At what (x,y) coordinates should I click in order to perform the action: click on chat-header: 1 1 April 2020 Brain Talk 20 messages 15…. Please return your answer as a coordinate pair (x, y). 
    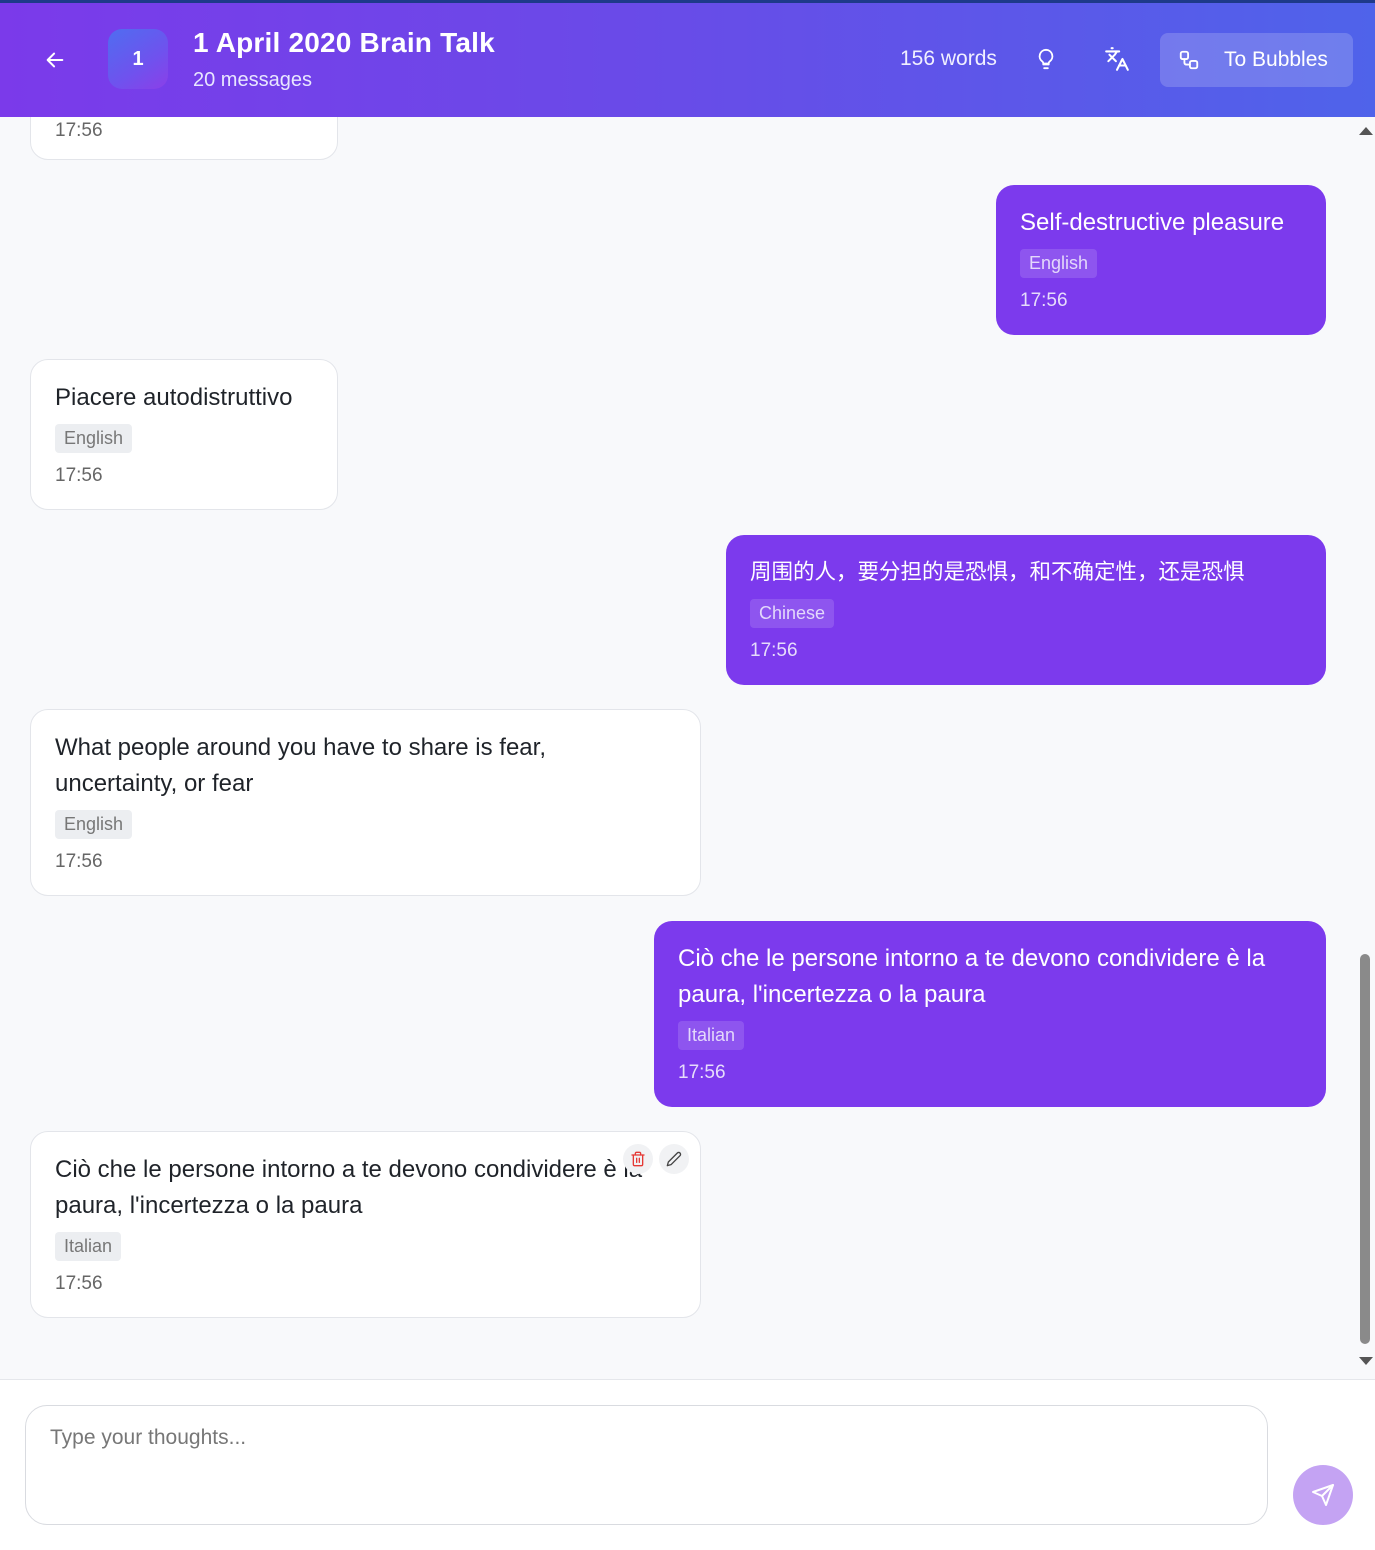
    Looking at the image, I should click on (687, 58).